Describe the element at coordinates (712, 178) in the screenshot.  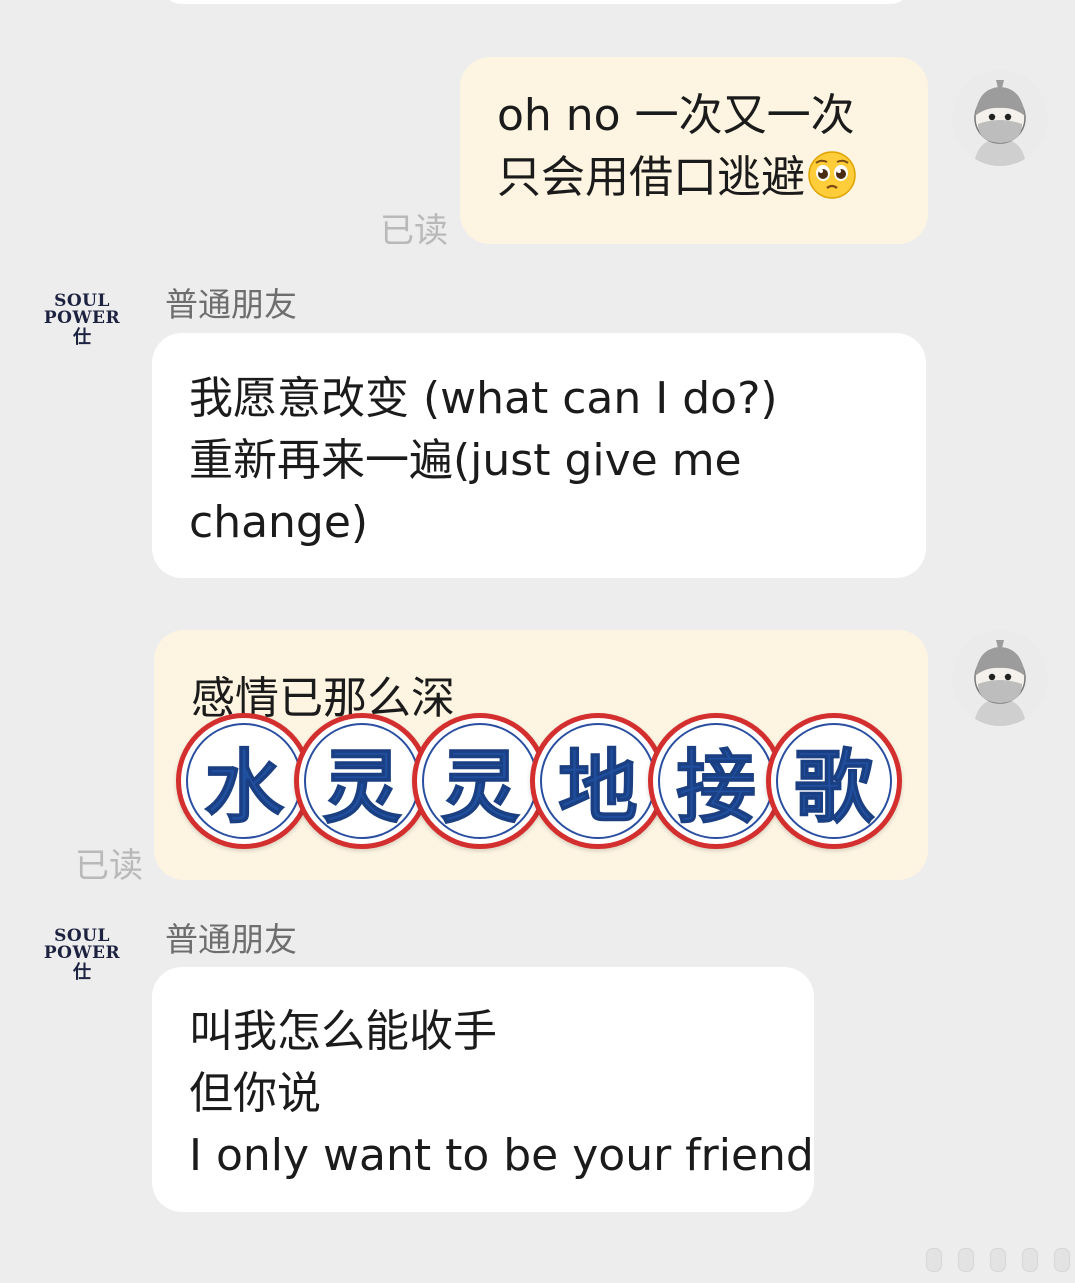
I see `message-text: 只会用借口逃避` at that location.